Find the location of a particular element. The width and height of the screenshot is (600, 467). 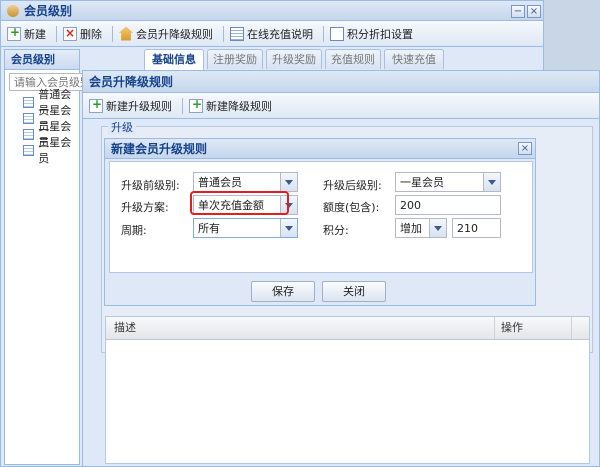

user-icon is located at coordinates (13, 10).